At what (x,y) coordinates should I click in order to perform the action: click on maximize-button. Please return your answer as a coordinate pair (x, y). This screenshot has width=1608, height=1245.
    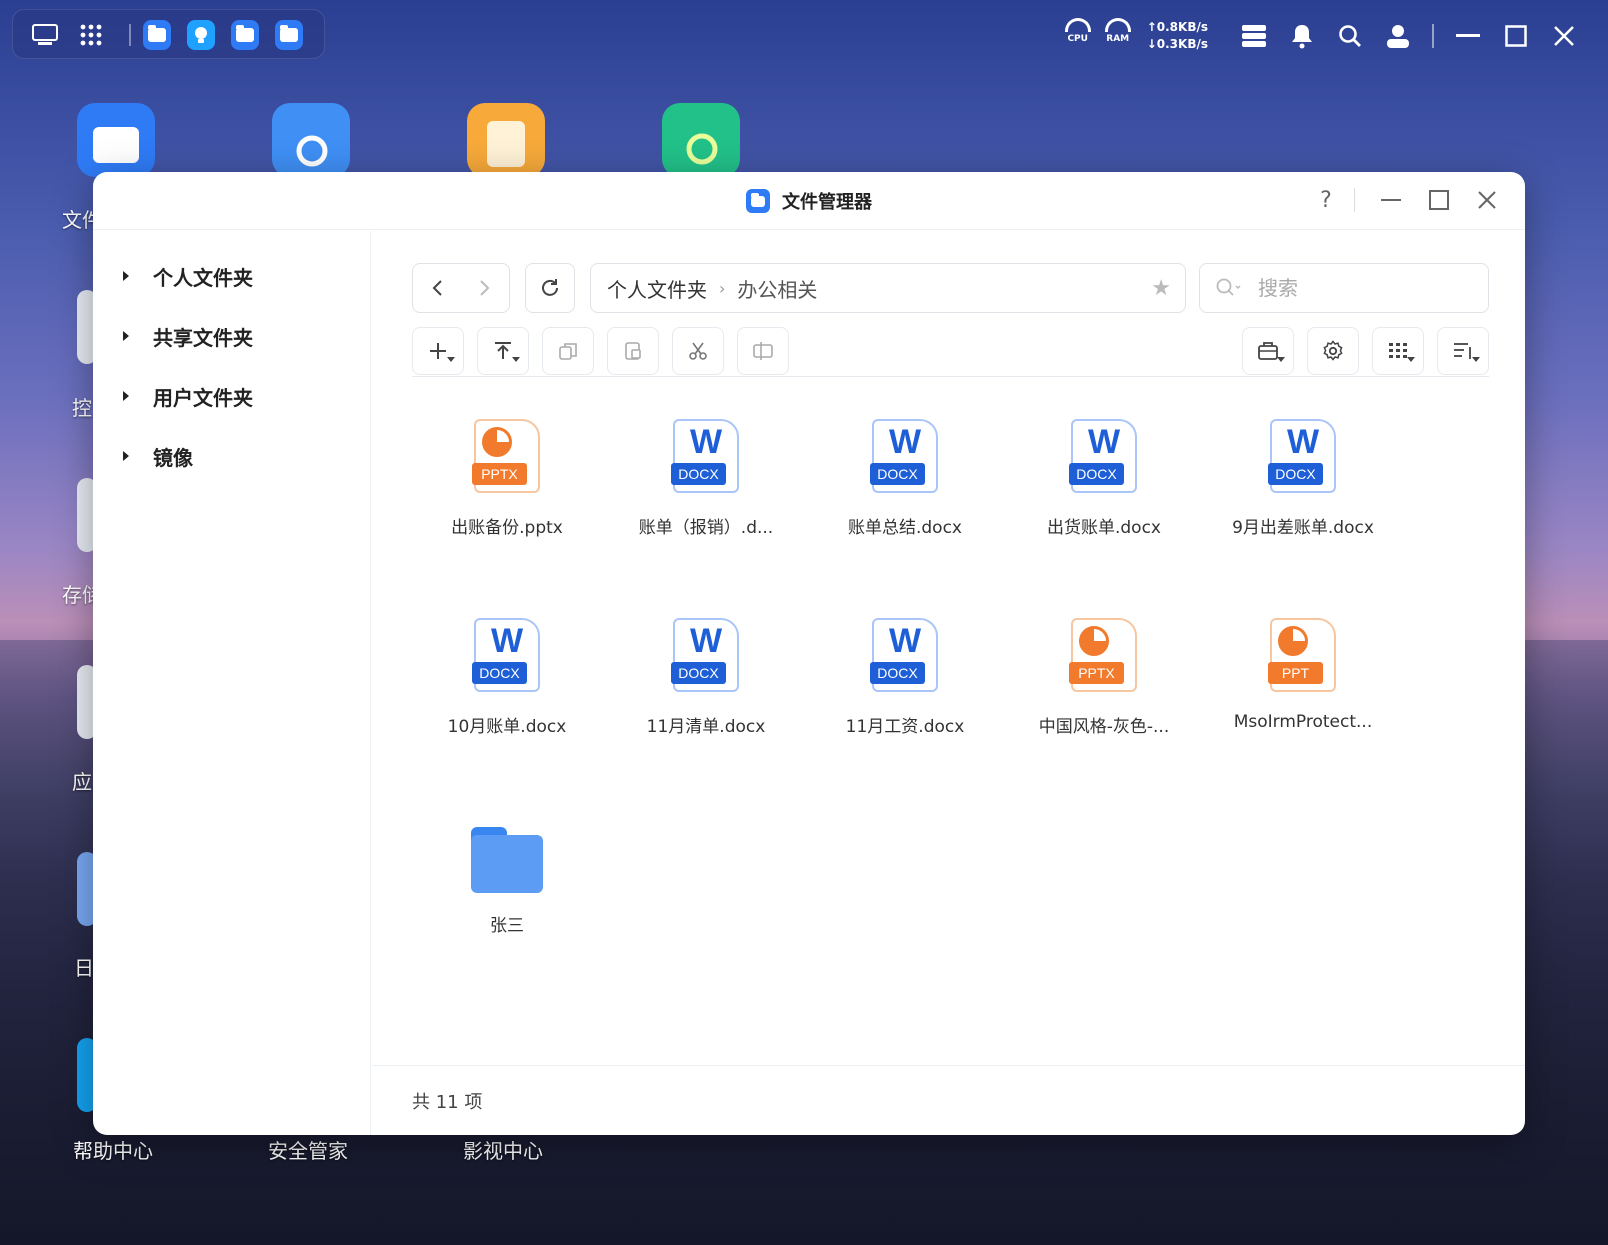
    Looking at the image, I should click on (1439, 200).